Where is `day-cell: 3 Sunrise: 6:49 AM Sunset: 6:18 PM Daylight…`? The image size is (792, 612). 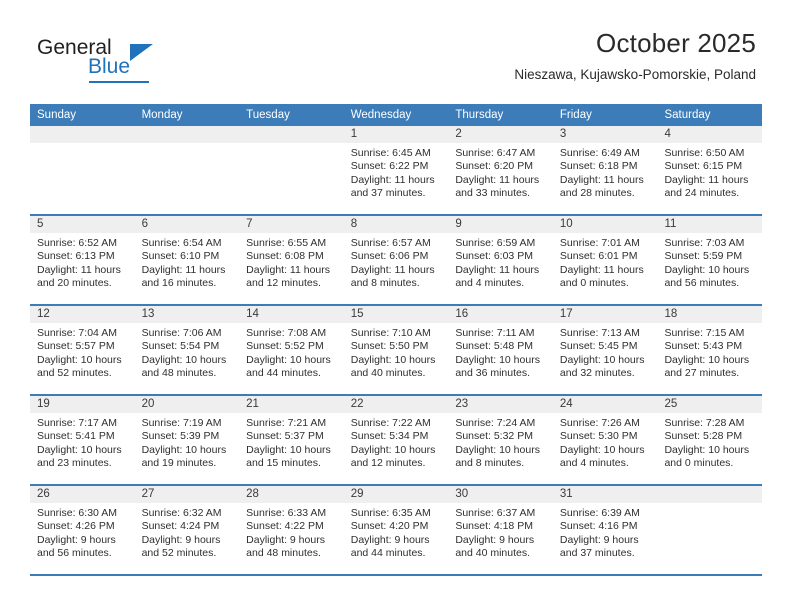
day-cell: 3 Sunrise: 6:49 AM Sunset: 6:18 PM Daylight… is located at coordinates (605, 170).